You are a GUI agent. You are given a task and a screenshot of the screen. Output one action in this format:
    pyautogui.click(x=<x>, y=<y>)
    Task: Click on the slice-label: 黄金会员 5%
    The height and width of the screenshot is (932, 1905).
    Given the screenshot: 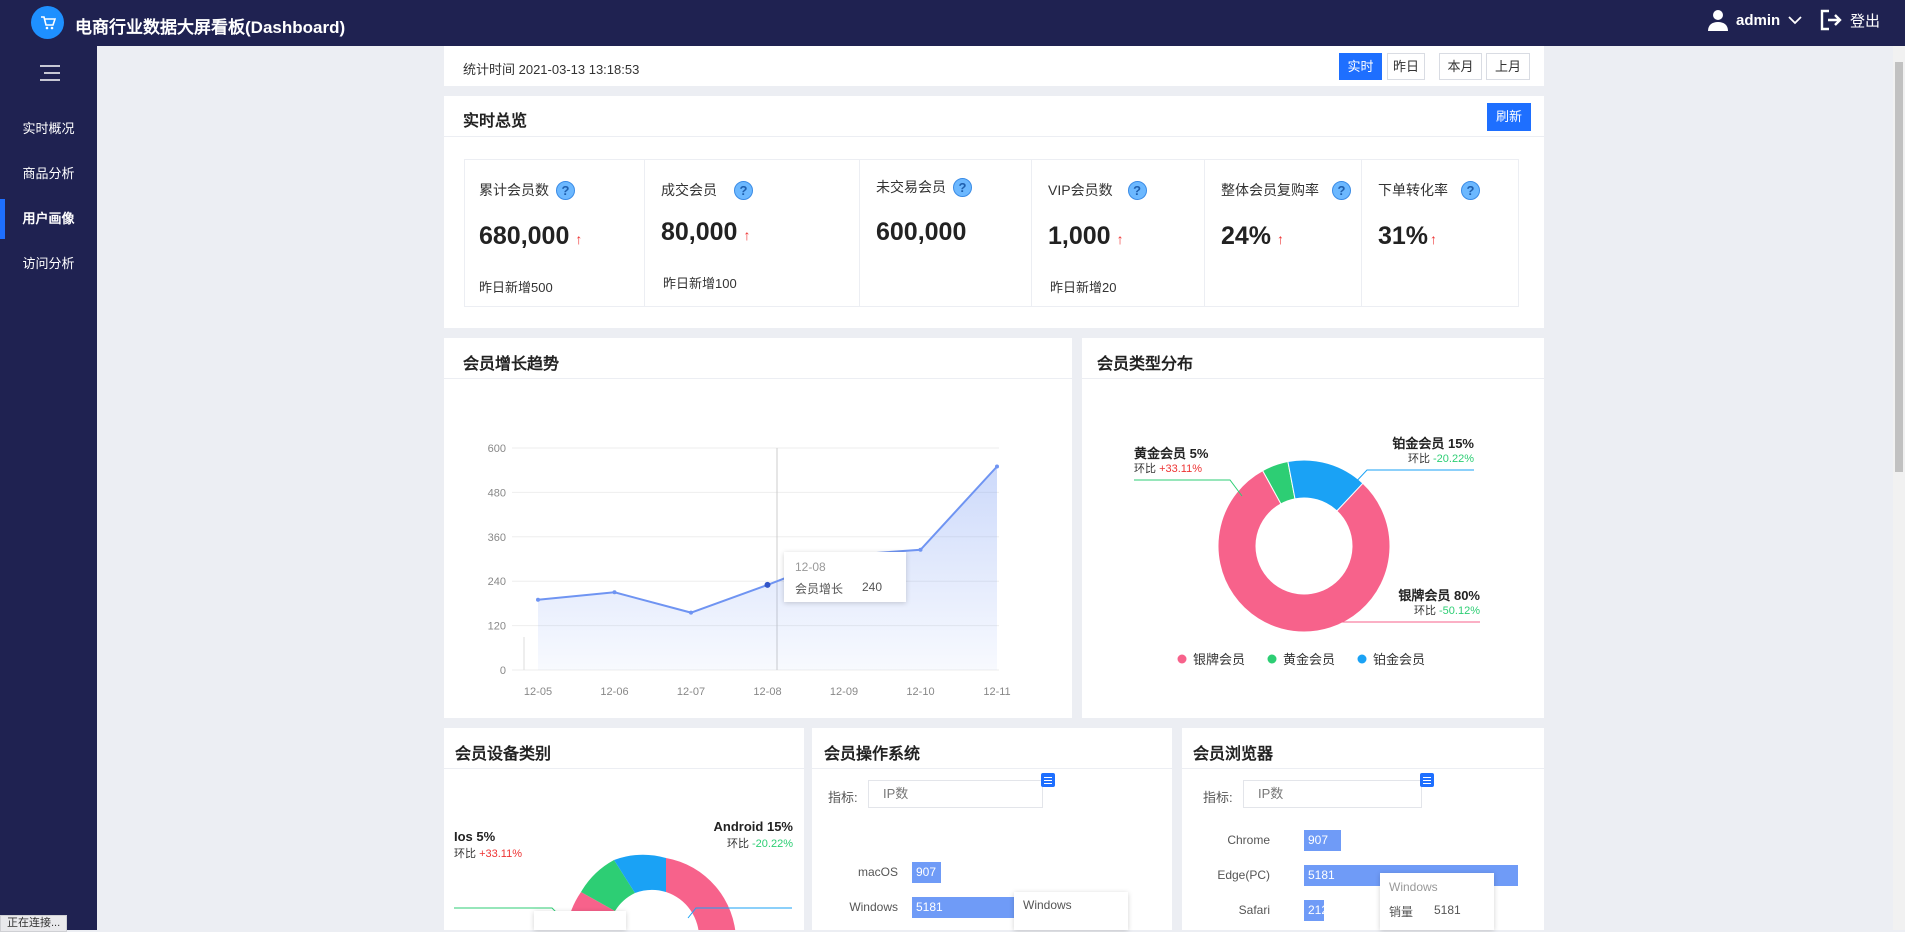 What is the action you would take?
    pyautogui.click(x=1171, y=453)
    